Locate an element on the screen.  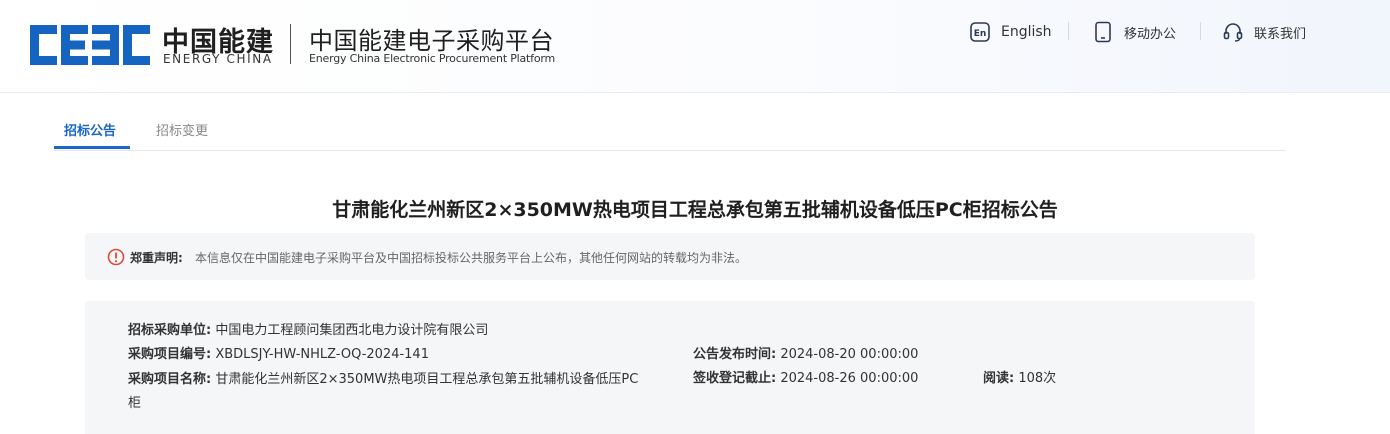
notice-label: 郑重声明: is located at coordinates (156, 258).